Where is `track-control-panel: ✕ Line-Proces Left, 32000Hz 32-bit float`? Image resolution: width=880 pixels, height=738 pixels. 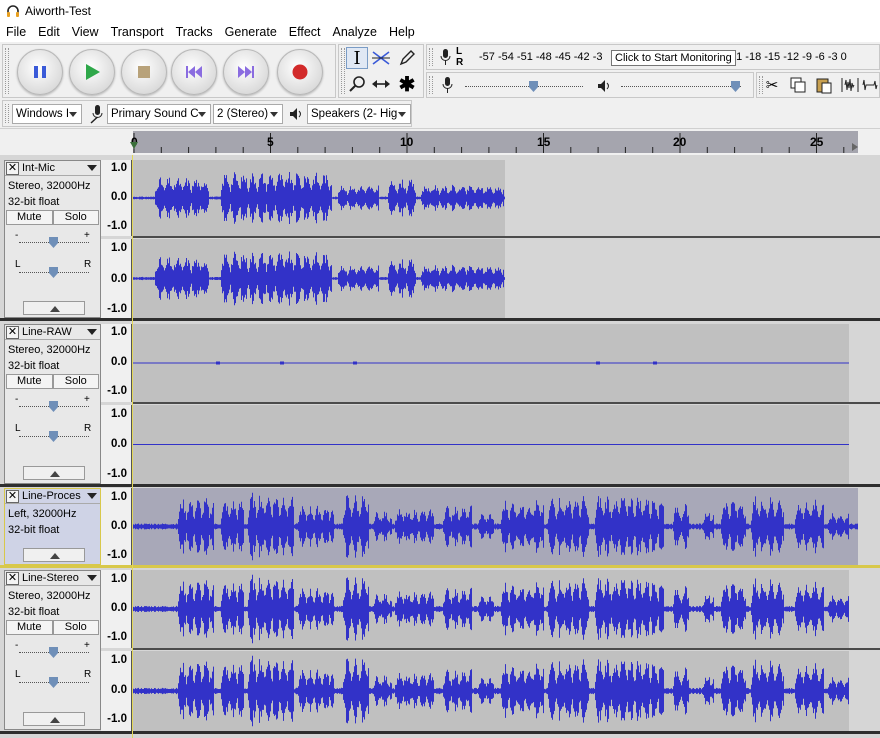 track-control-panel: ✕ Line-Proces Left, 32000Hz 32-bit float is located at coordinates (52, 526).